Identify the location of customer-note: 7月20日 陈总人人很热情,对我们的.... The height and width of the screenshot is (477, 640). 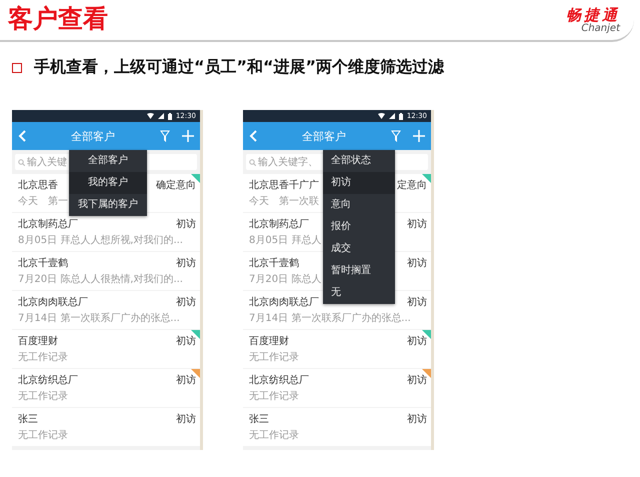
(100, 280).